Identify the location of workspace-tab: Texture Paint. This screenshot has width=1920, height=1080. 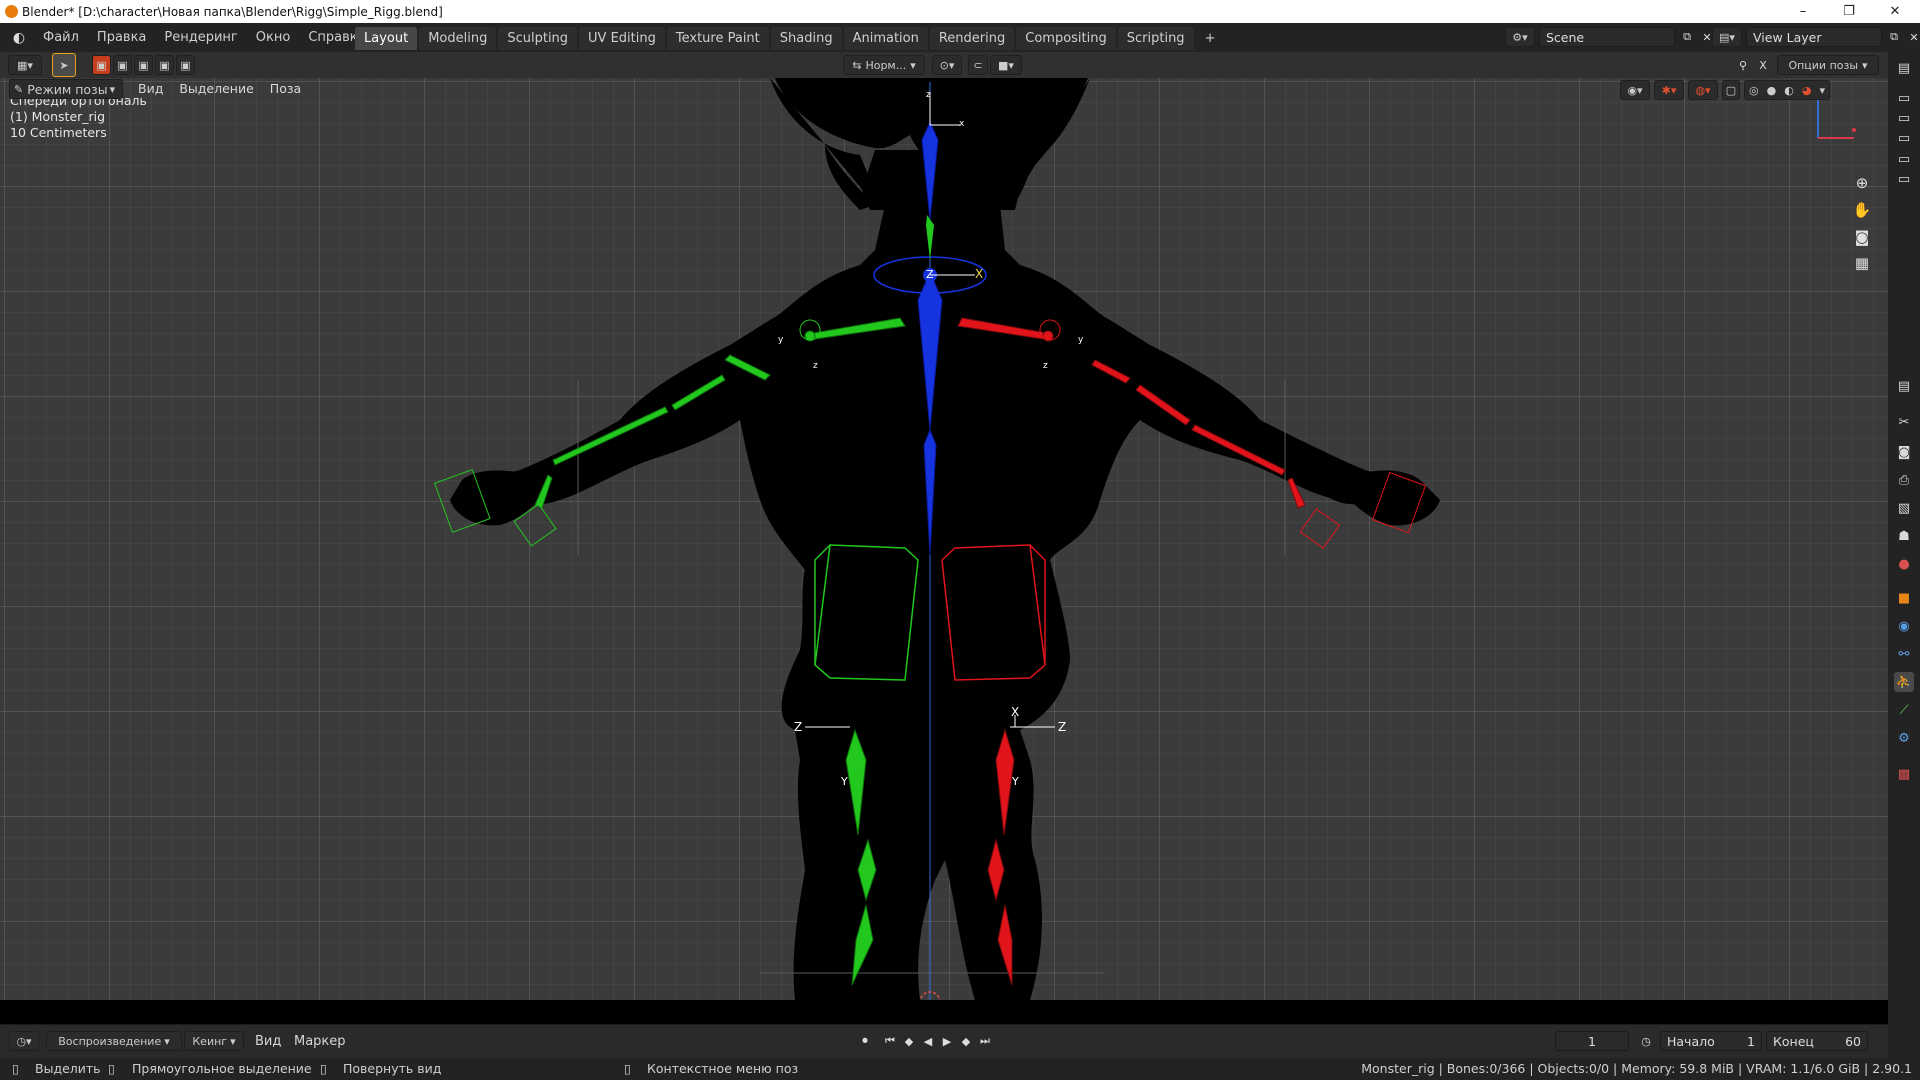
(717, 38).